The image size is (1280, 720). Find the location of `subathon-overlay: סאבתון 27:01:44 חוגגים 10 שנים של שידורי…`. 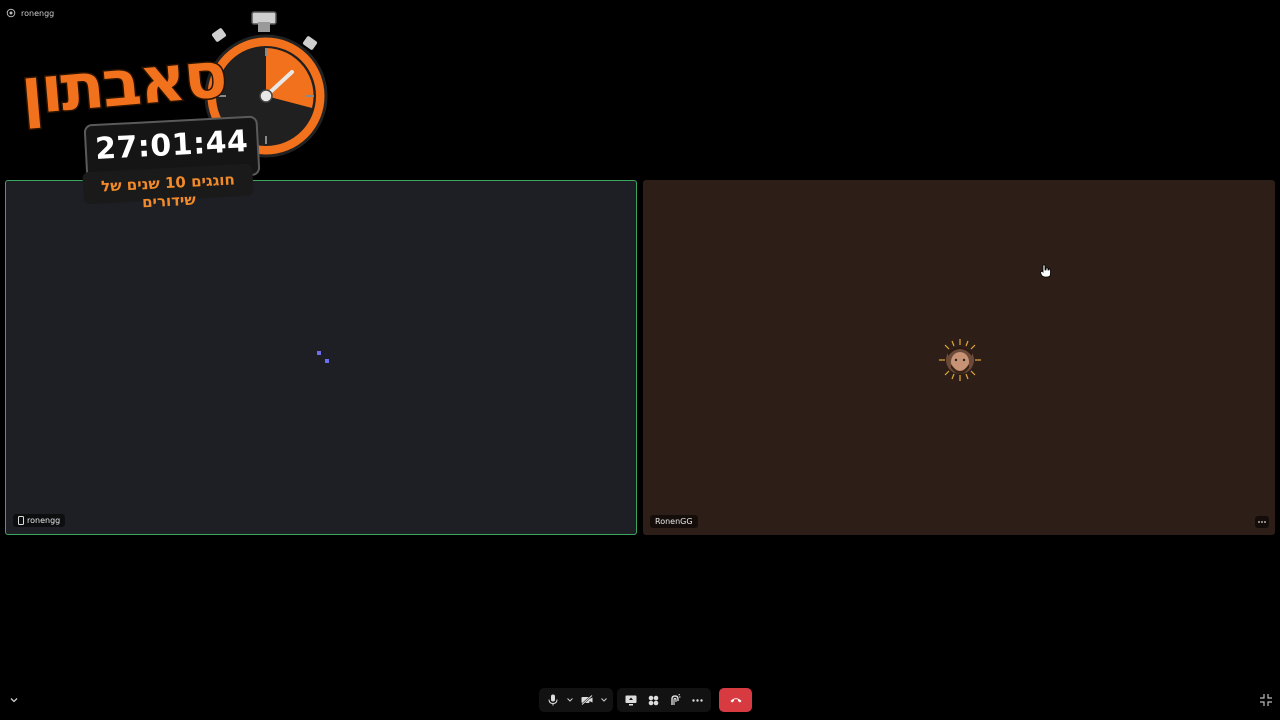

subathon-overlay: סאבתון 27:01:44 חוגגים 10 שנים של שידורי… is located at coordinates (170, 109).